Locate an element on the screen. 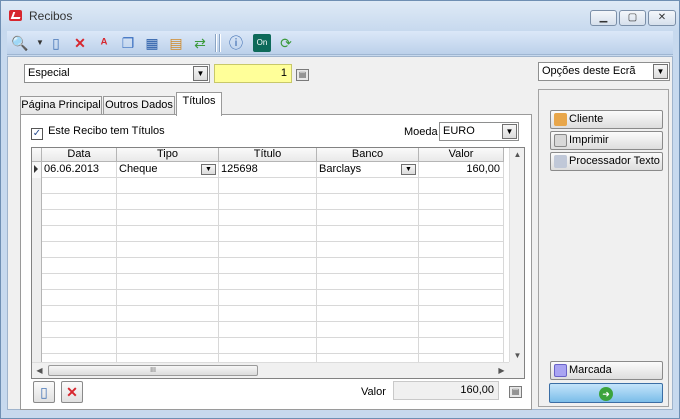 The width and height of the screenshot is (680, 419). confirm-arrow-icon: ➜ is located at coordinates (606, 394).